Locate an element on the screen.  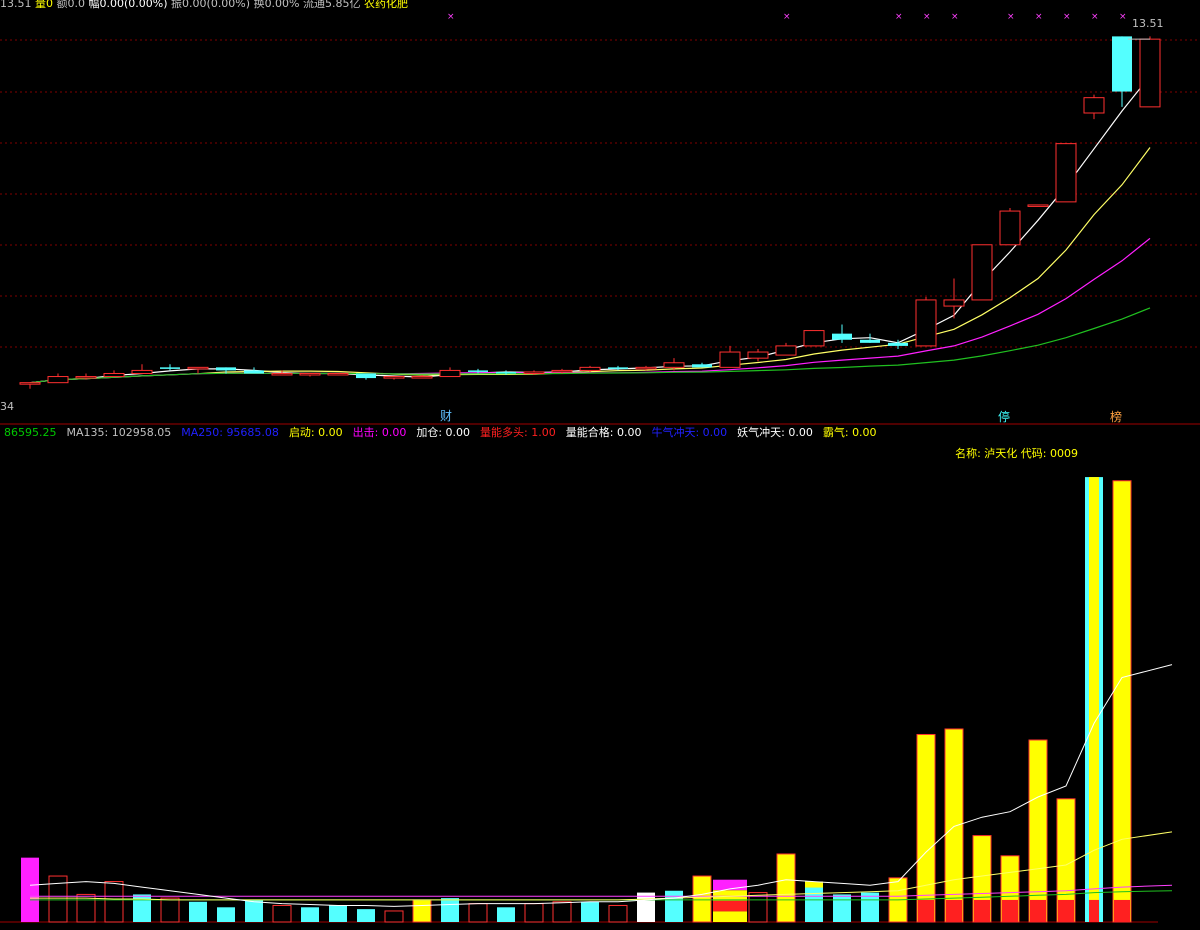
indicator-item: 妖气冲天: 0.00 is located at coordinates (775, 432).